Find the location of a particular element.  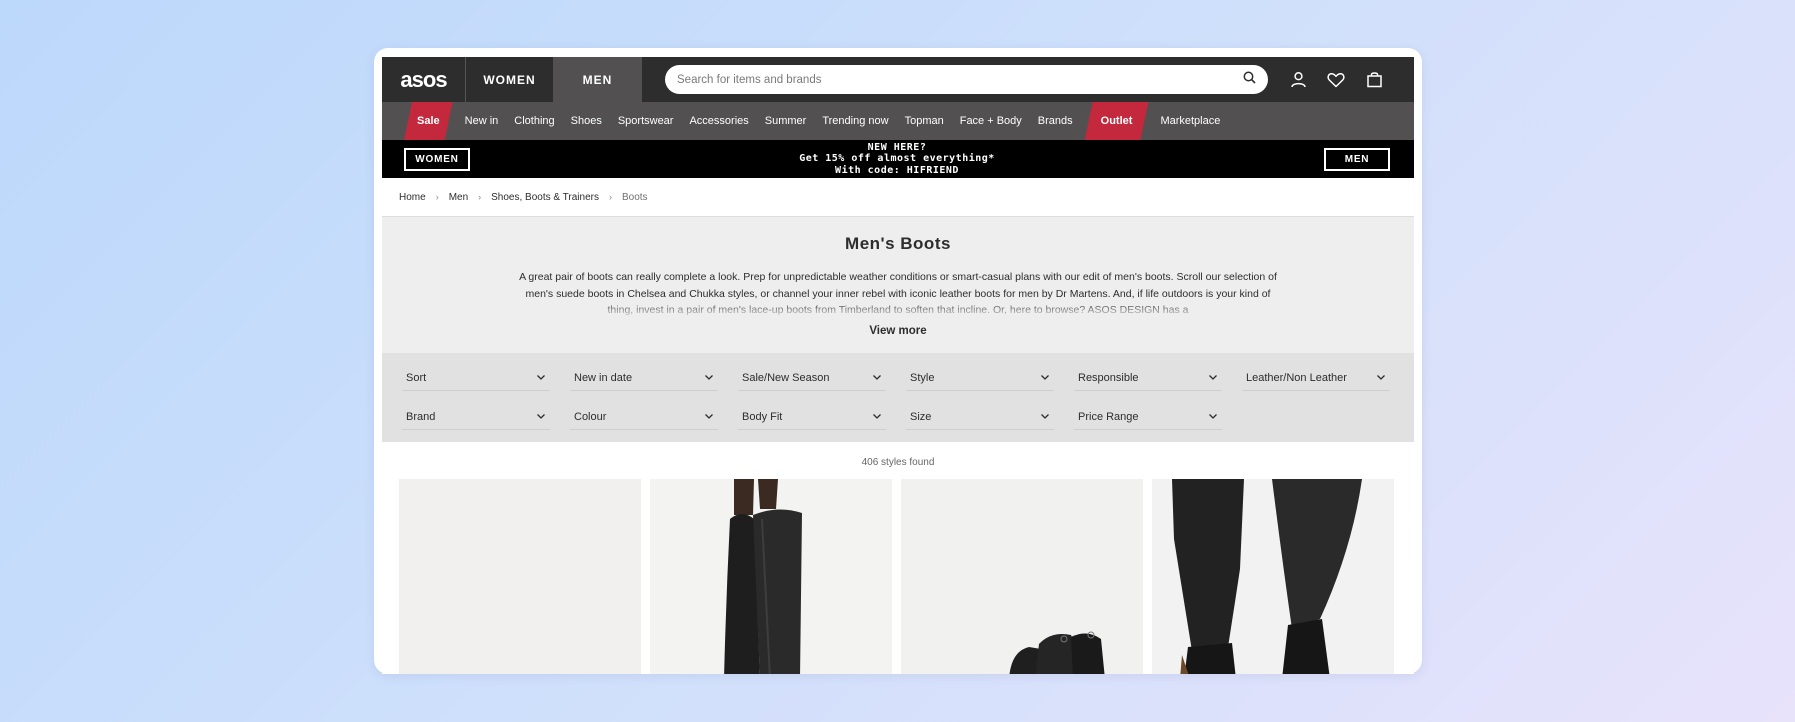

nav-outlet: Outlet is located at coordinates (1117, 121).